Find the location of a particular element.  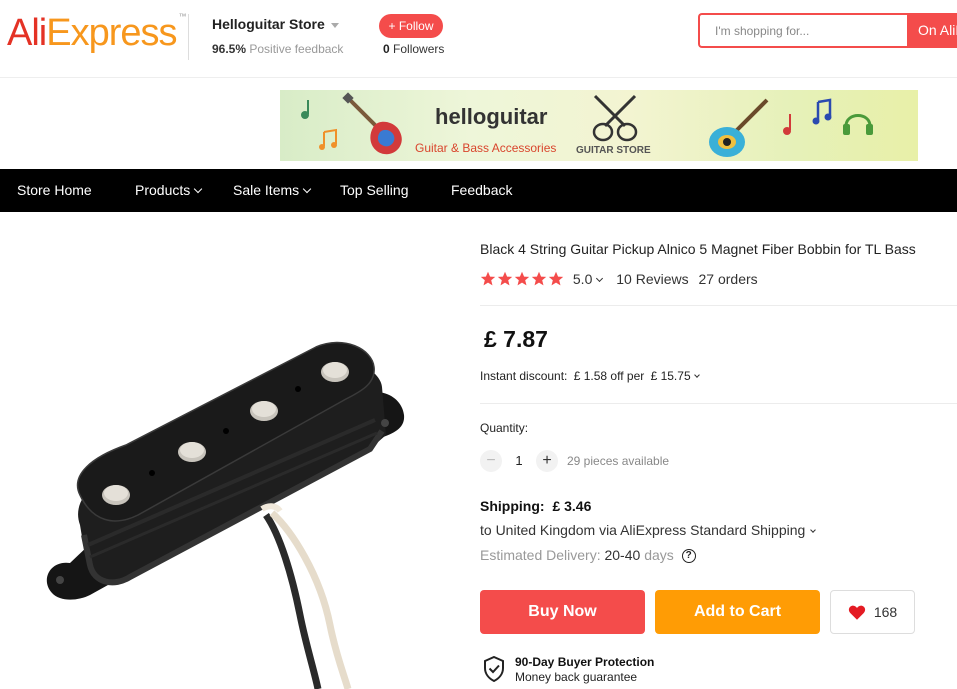

acoustic-guitar-icon is located at coordinates (739, 127).